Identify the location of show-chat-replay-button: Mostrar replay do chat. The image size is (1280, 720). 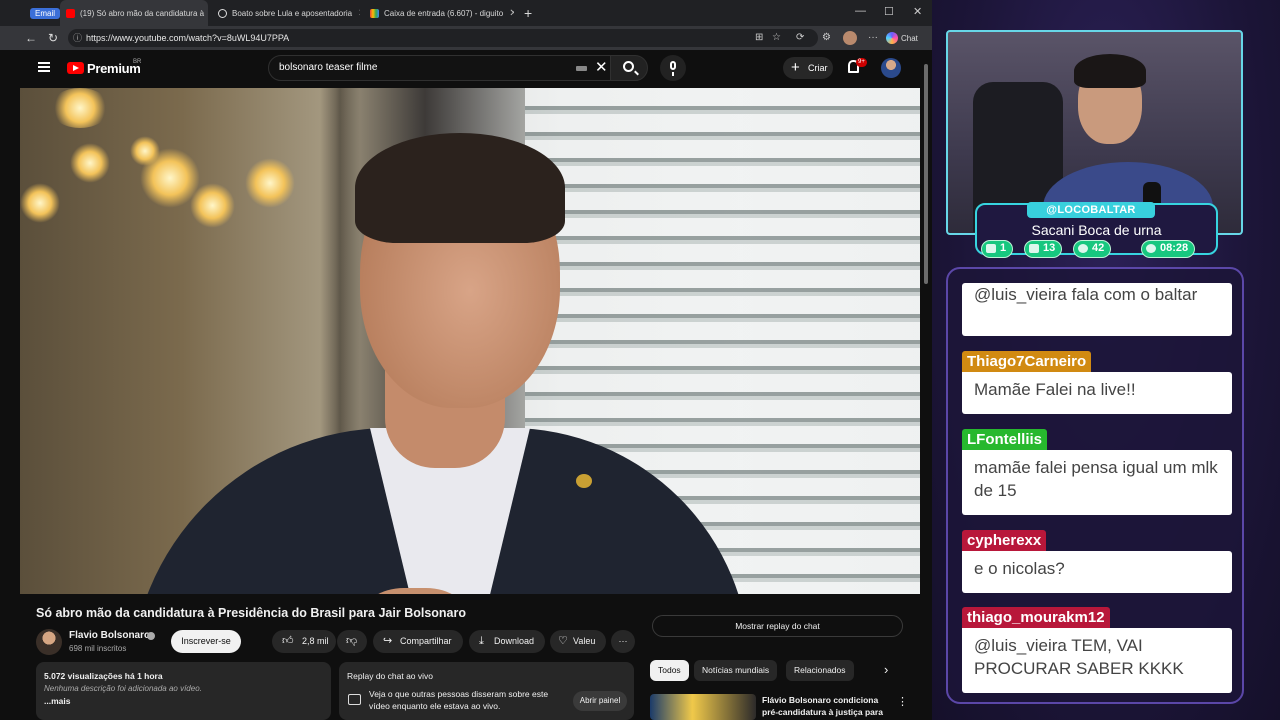
(777, 626).